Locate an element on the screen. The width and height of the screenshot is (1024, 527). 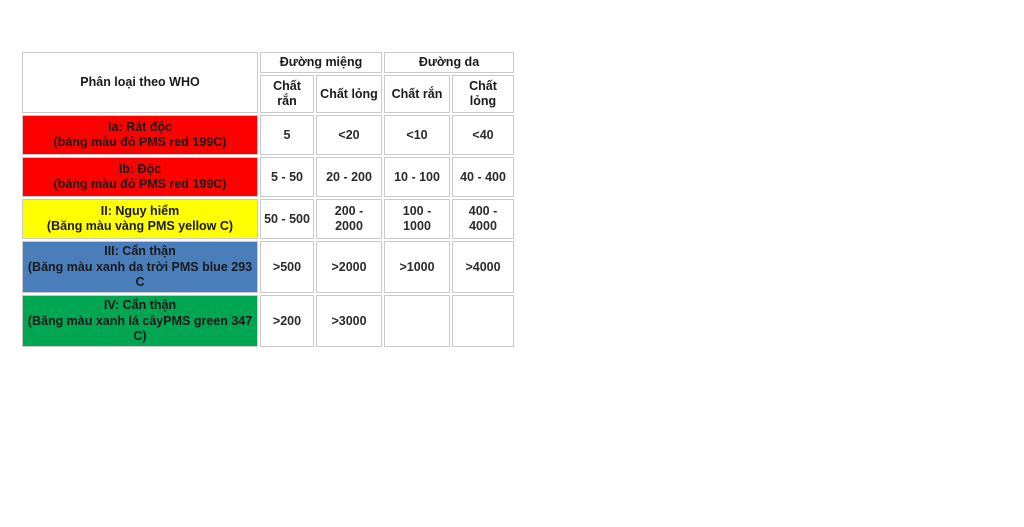
classification-band-iv: (Băng màu xanh lá câyPMS green 347 C) is located at coordinates (140, 328).